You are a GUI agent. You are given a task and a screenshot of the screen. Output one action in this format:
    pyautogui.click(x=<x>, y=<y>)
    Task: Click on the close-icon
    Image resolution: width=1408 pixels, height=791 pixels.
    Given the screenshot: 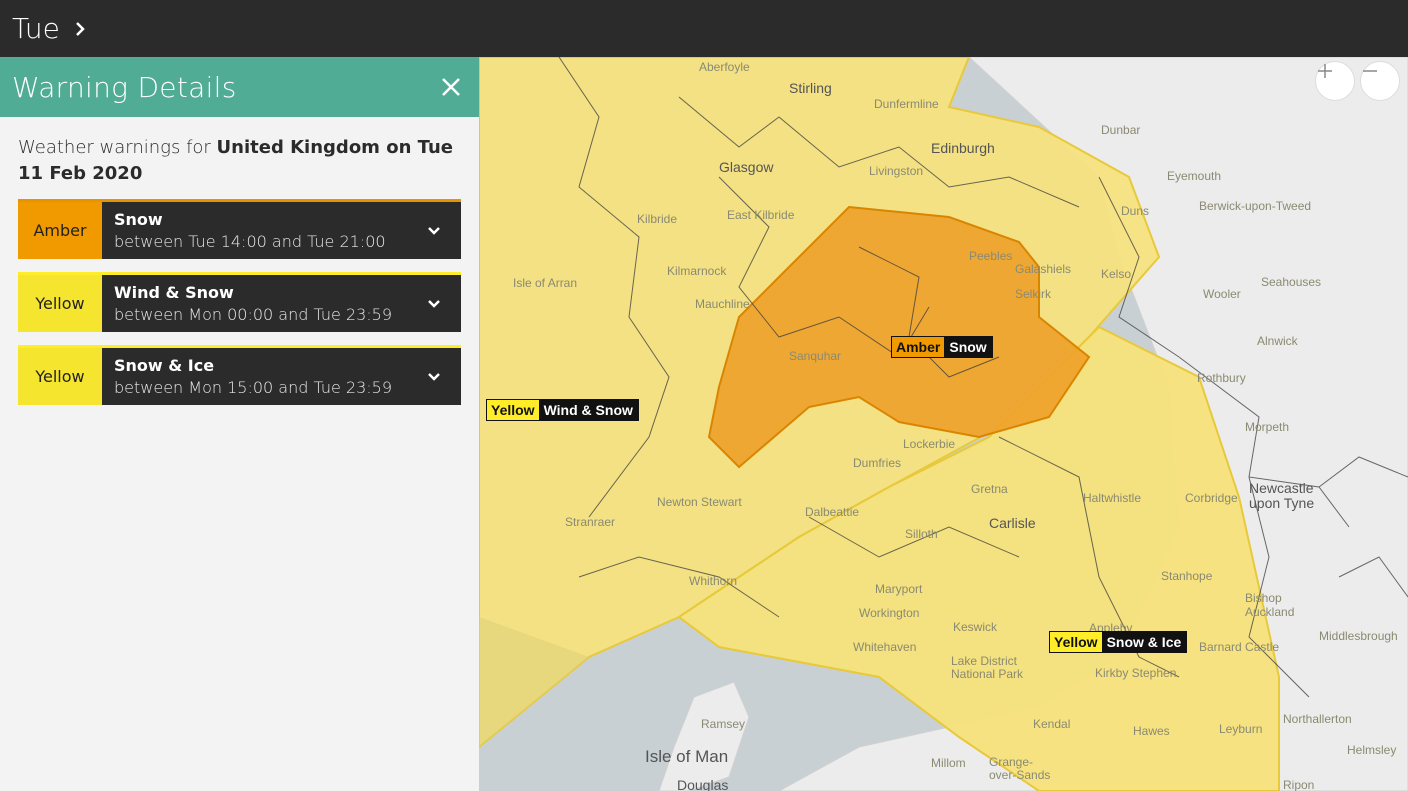 What is the action you would take?
    pyautogui.click(x=451, y=87)
    